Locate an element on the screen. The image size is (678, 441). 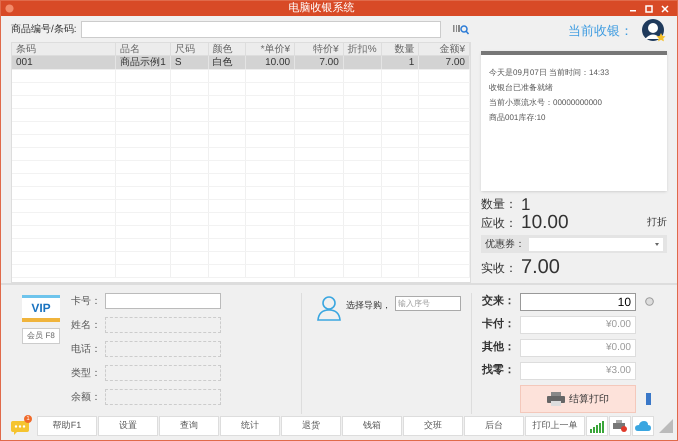
receivable-value: 10.00 is located at coordinates (545, 222).